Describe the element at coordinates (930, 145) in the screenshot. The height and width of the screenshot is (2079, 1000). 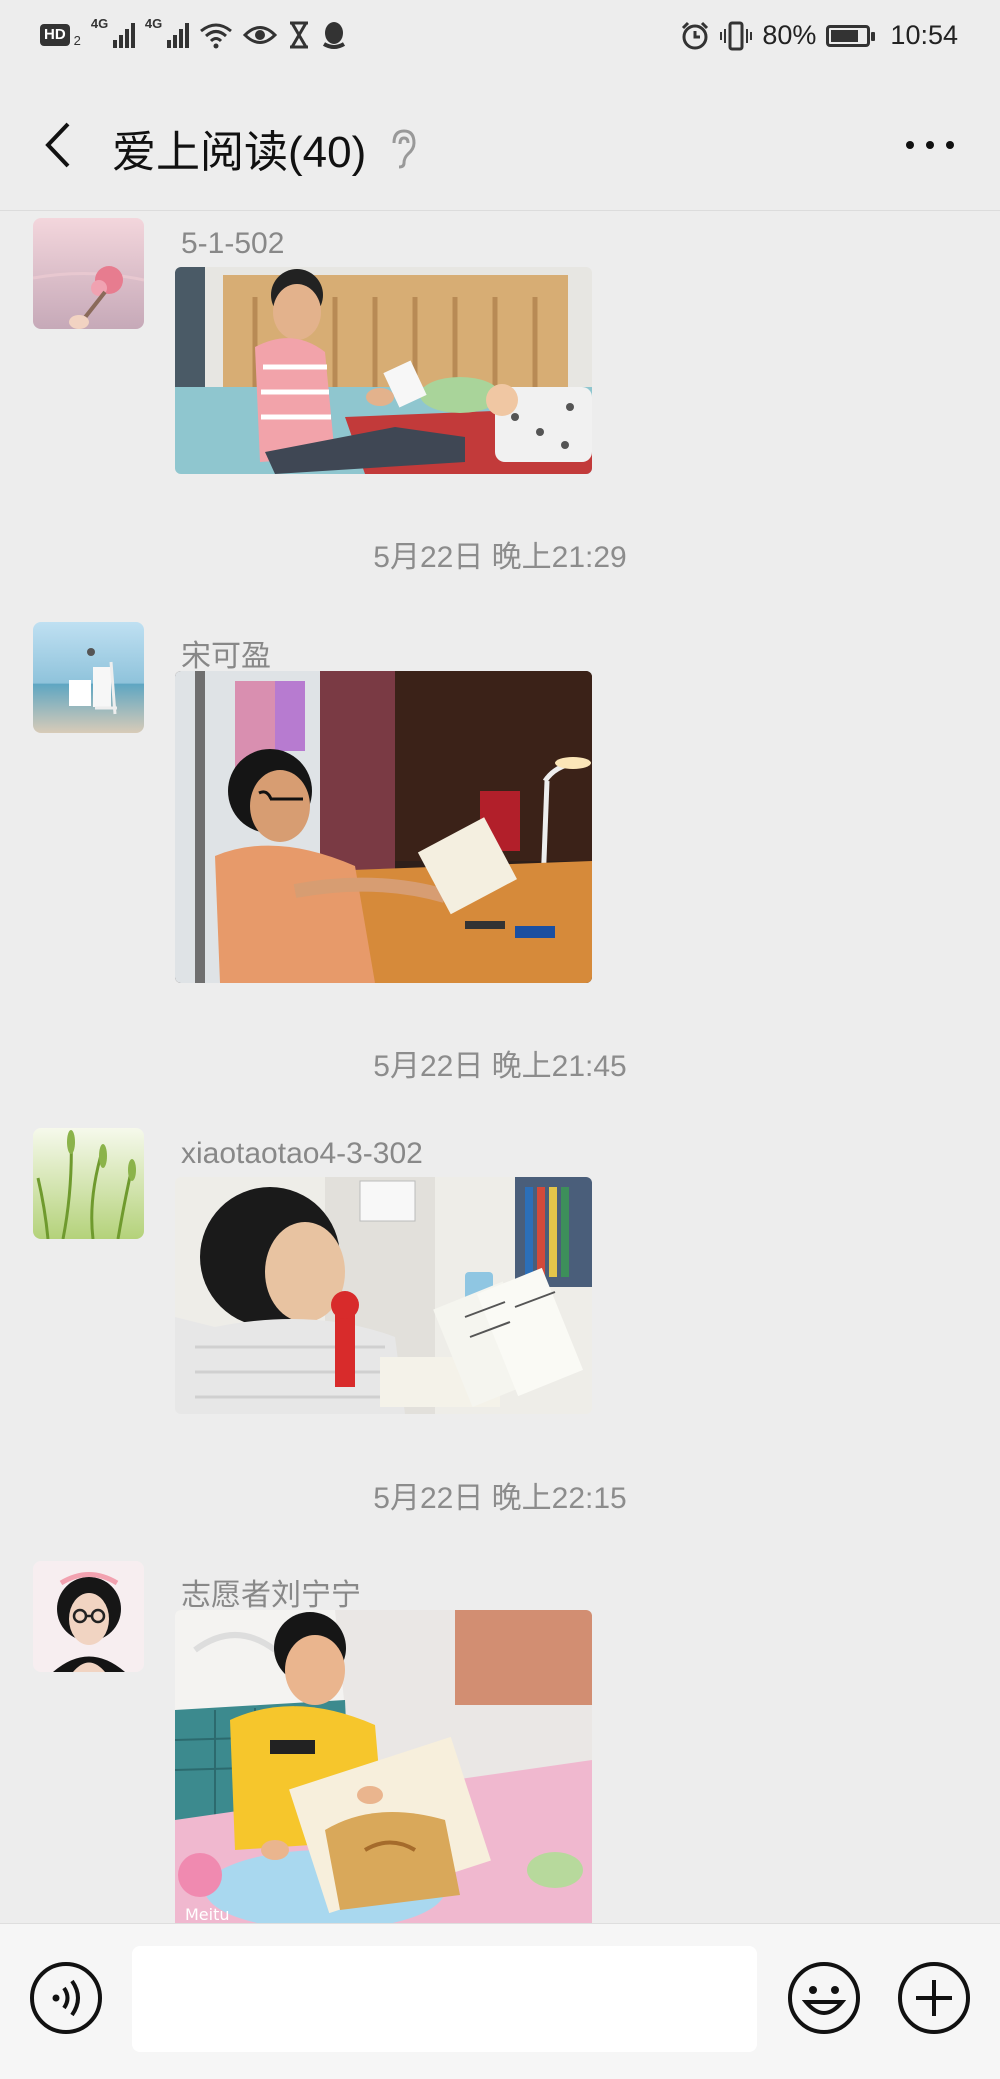
I see `more-dots-icon` at that location.